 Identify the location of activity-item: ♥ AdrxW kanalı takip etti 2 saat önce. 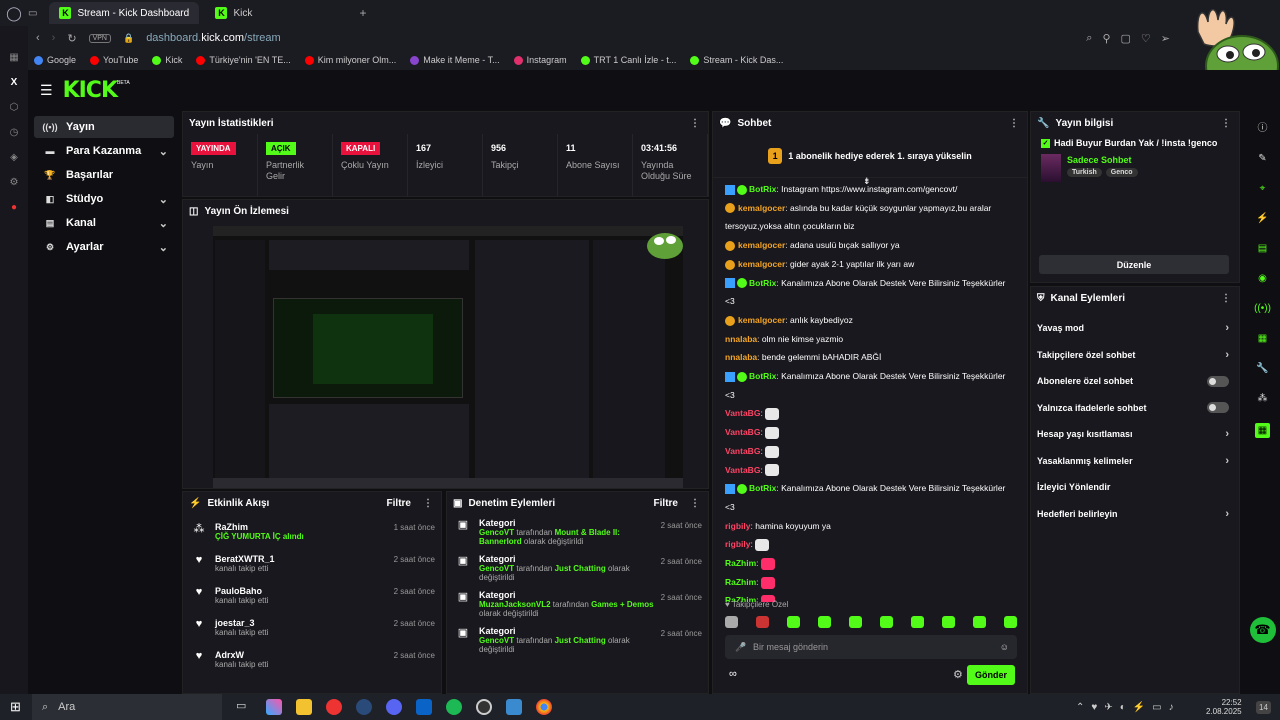
(312, 660).